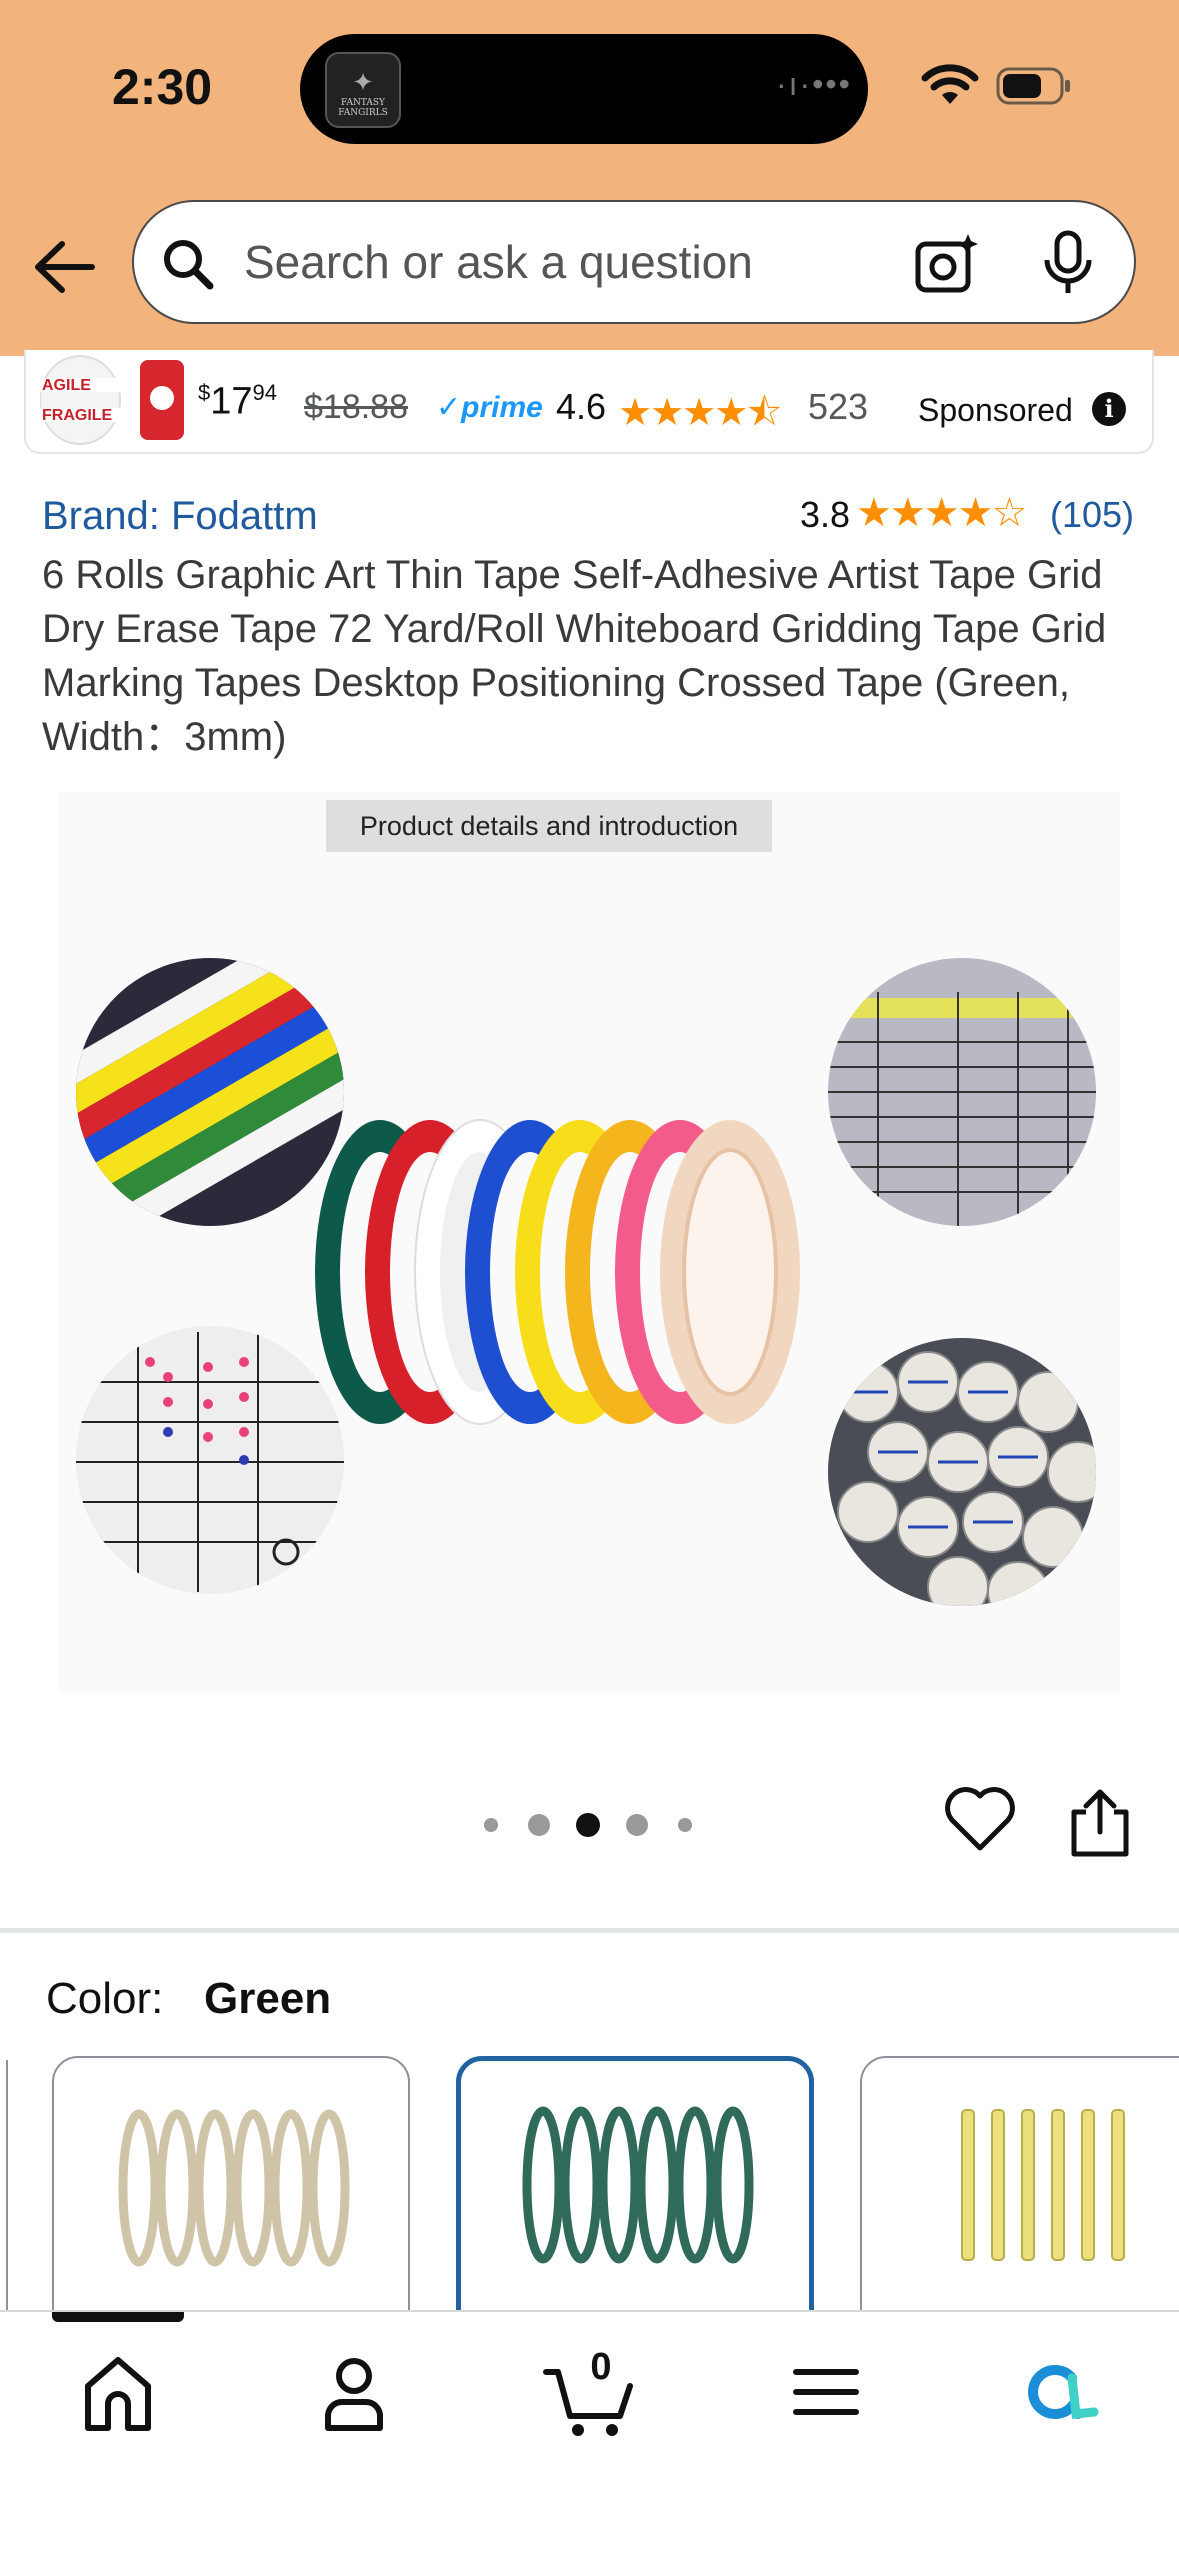 The image size is (1179, 2556). I want to click on heart-icon, so click(980, 1820).